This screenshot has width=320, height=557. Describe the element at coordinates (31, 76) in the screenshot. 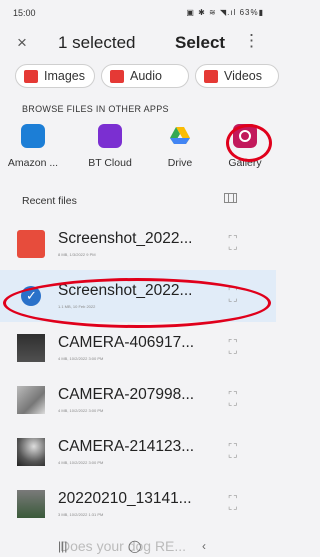

I see `image-icon` at that location.